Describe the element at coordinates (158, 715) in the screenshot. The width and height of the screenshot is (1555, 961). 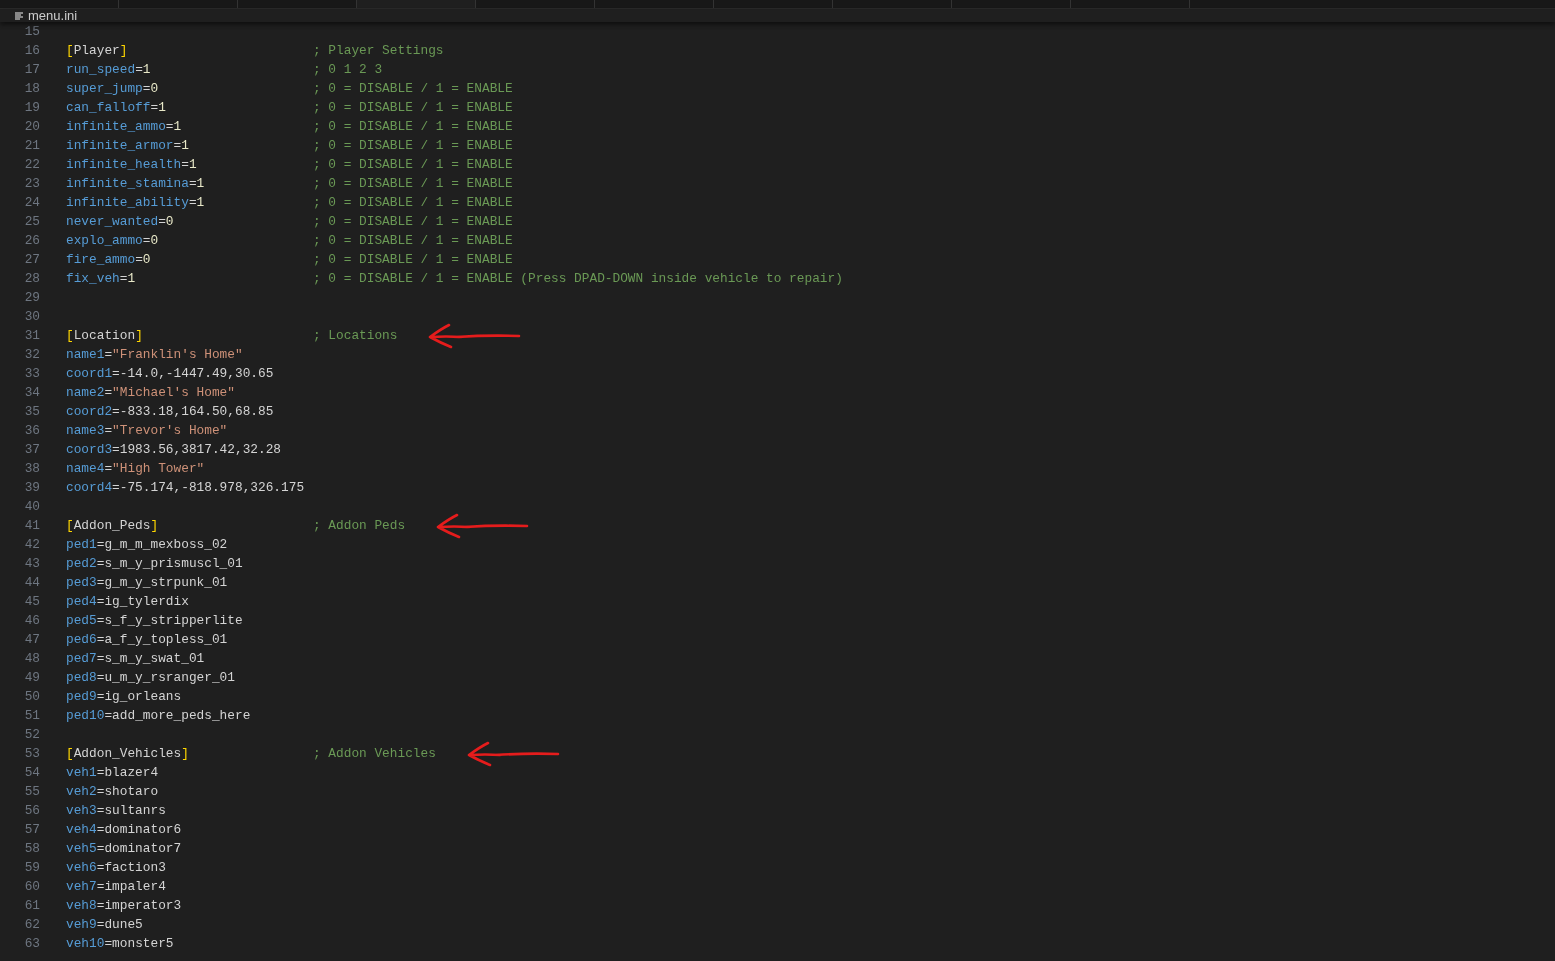
I see `code-text: ped10=add_more_peds_here` at that location.